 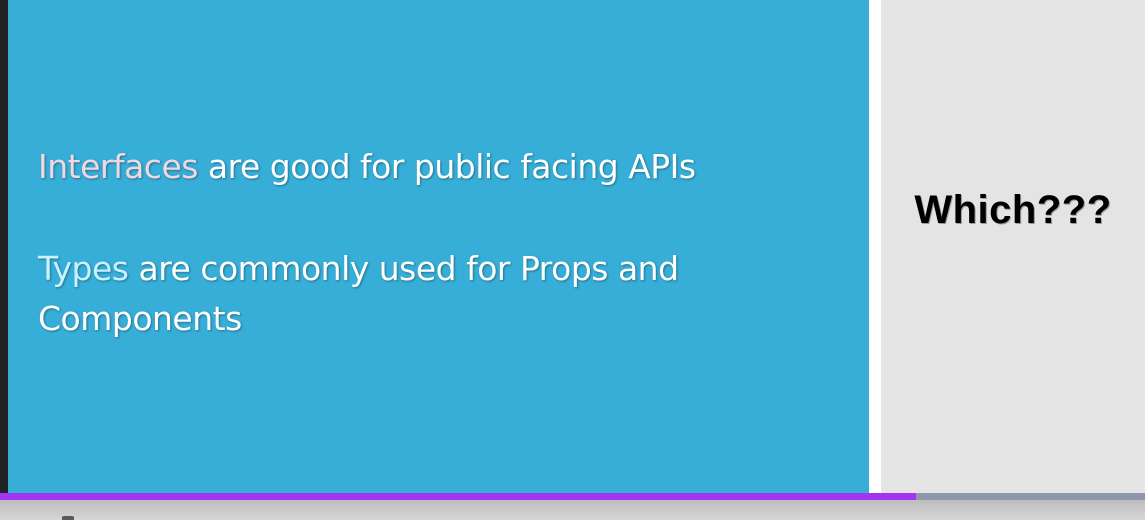 I want to click on video-progress-fill, so click(x=458, y=496).